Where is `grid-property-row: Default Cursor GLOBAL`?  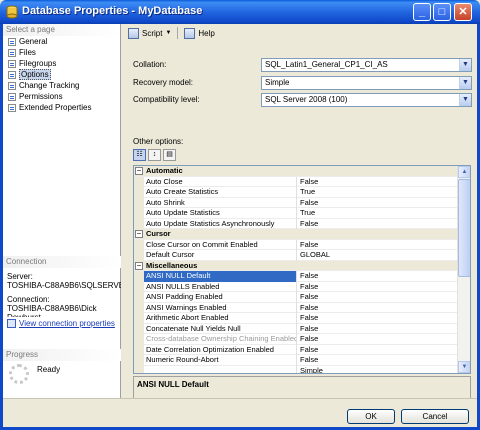
grid-property-row: Default Cursor GLOBAL is located at coordinates (295, 255).